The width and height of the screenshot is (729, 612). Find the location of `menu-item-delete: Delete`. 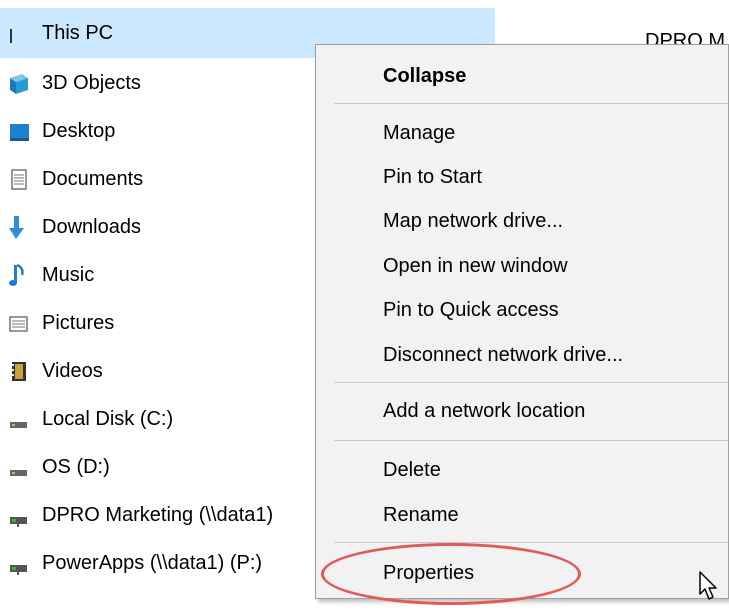

menu-item-delete: Delete is located at coordinates (522, 470).